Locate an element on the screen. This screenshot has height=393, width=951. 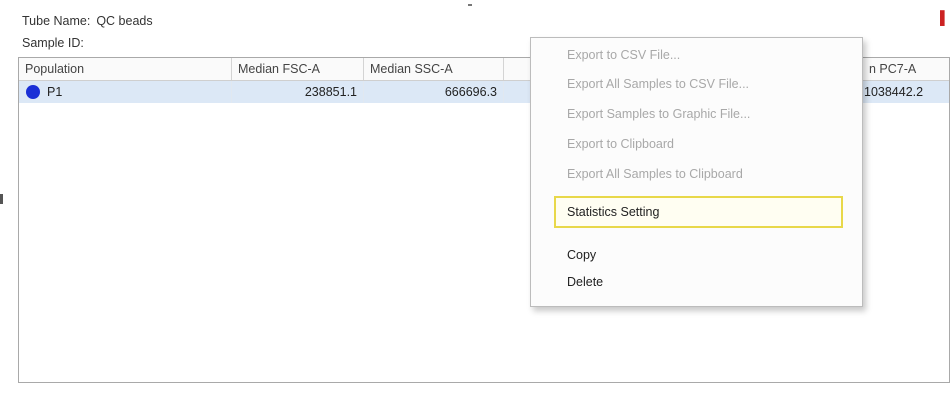
sample-id-label: Sample ID: is located at coordinates (53, 43).